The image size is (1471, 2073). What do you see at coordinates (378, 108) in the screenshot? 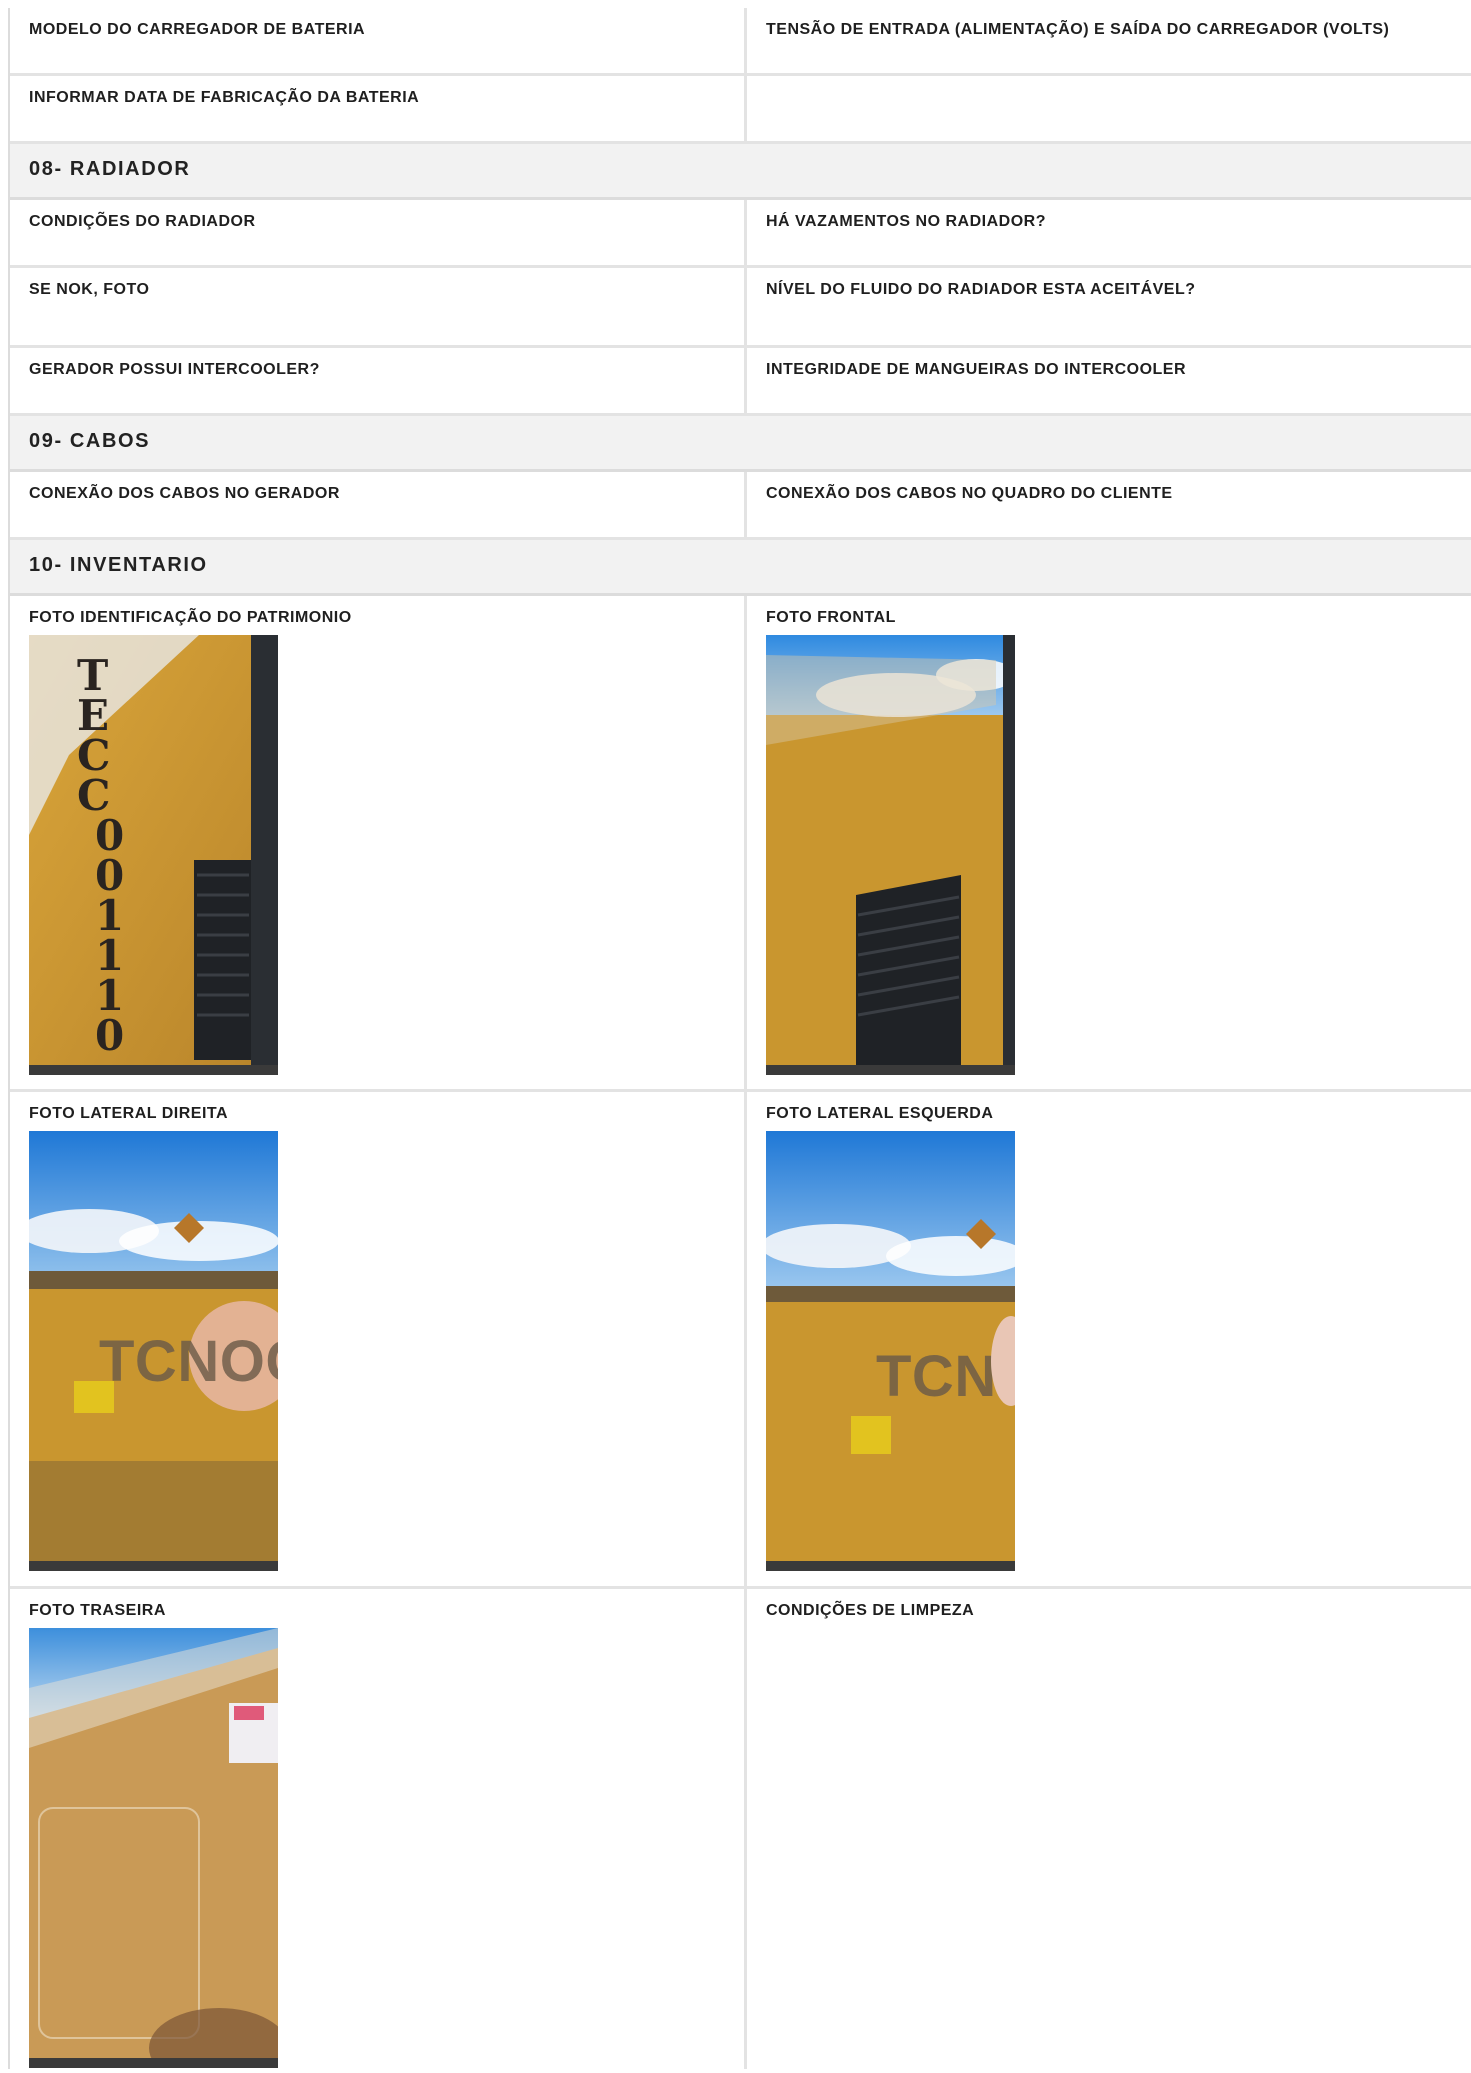
I see `field-battery-manufacture-date: INFORMAR DATA DE FABRICAÇÃO DA BATERIA` at bounding box center [378, 108].